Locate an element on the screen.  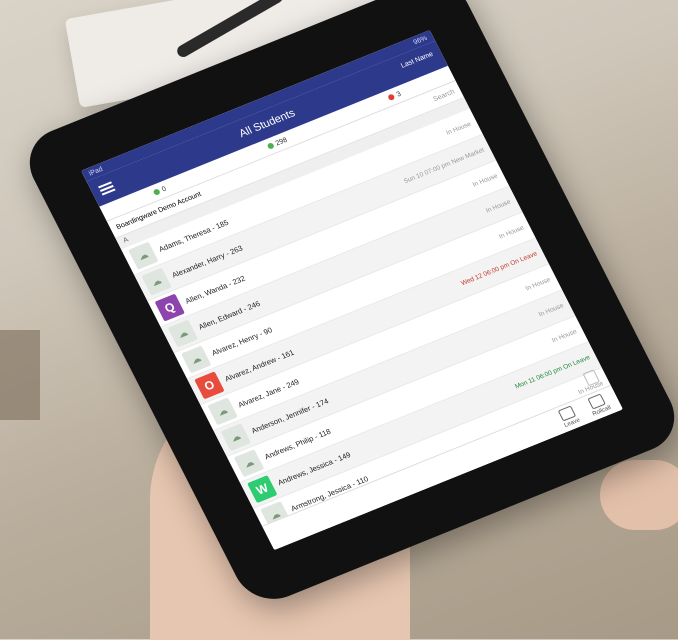
avatar: Q is located at coordinates (169, 307).